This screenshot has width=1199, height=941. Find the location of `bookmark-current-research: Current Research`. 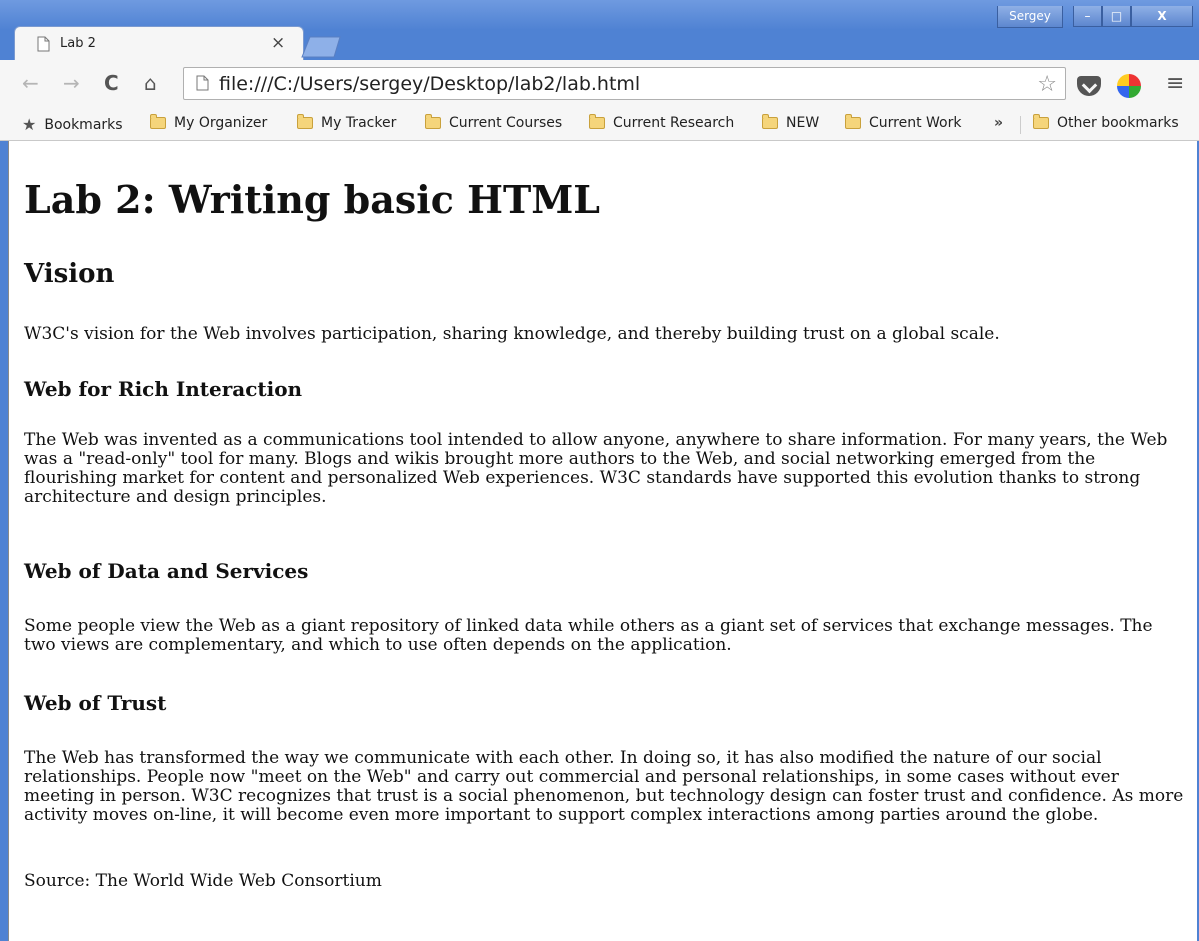

bookmark-current-research: Current Research is located at coordinates (662, 122).